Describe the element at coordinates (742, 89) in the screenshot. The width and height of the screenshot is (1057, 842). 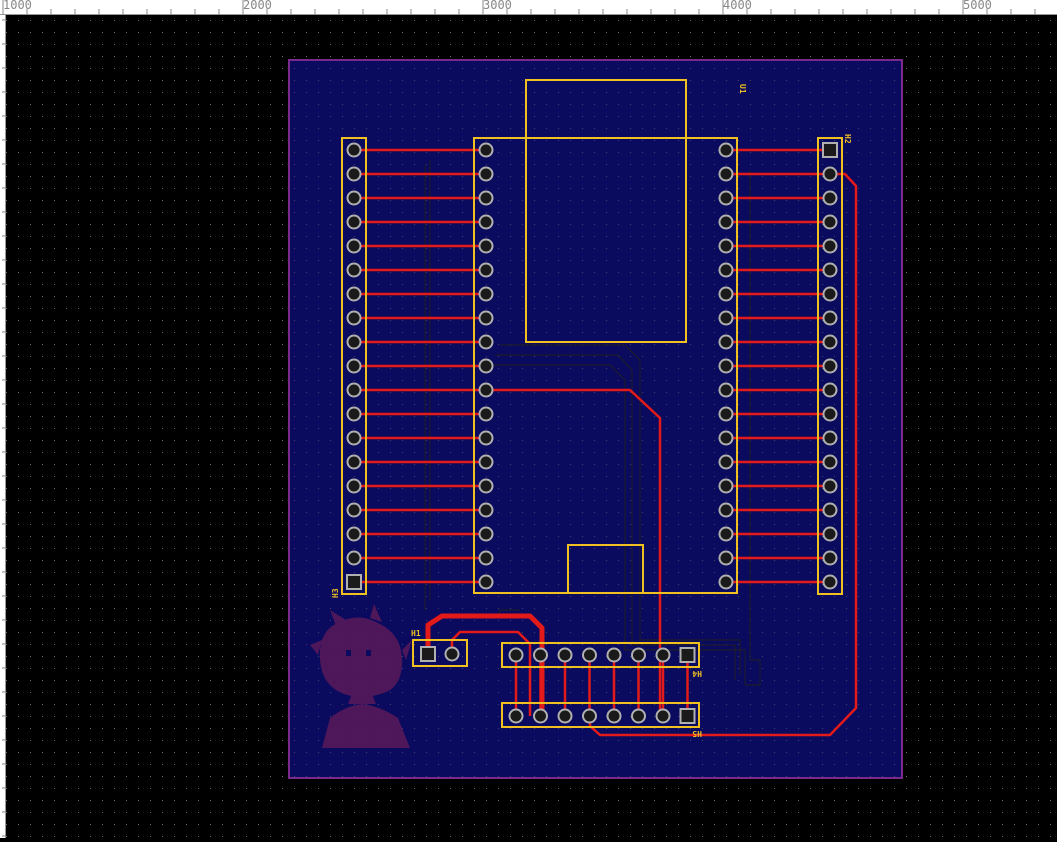
I see `designator-u1: U1` at that location.